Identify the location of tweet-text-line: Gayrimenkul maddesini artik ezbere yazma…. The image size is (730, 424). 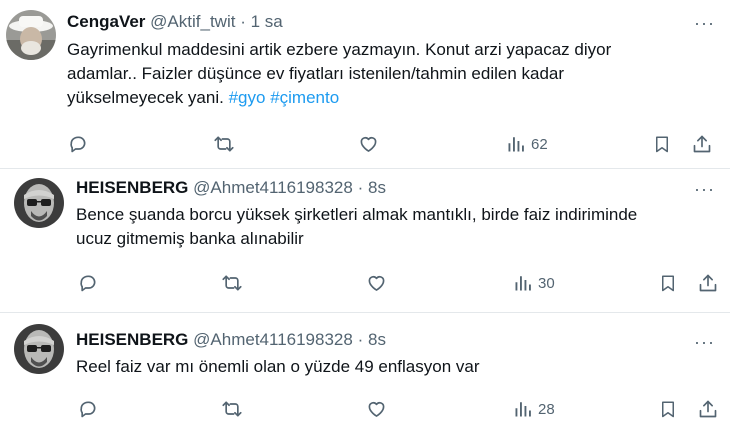
(339, 49).